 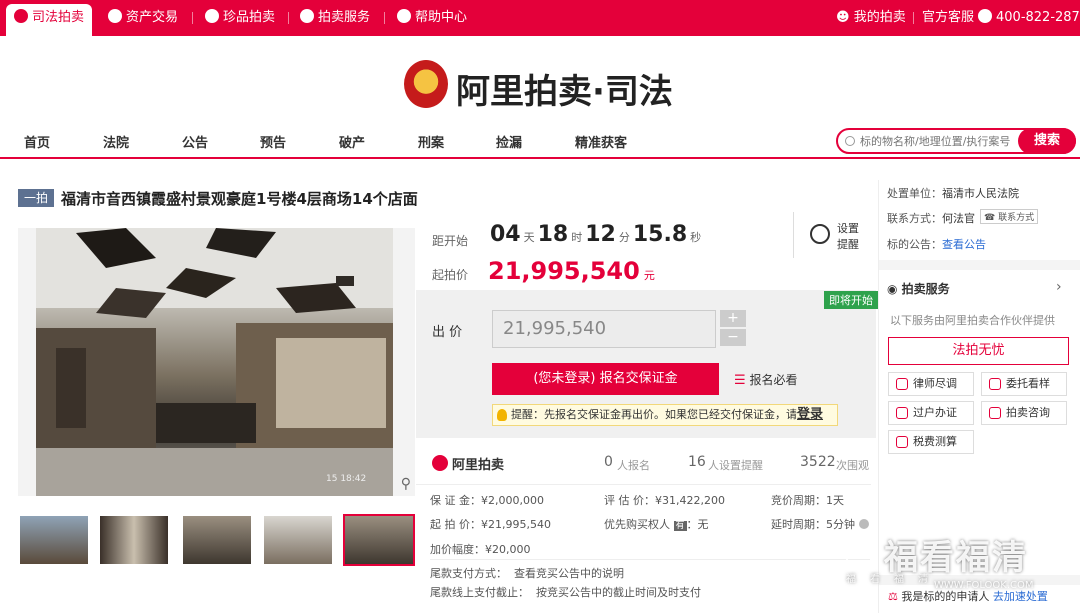 What do you see at coordinates (1024, 384) in the screenshot?
I see `entrust-viewing-button: 委托看样` at bounding box center [1024, 384].